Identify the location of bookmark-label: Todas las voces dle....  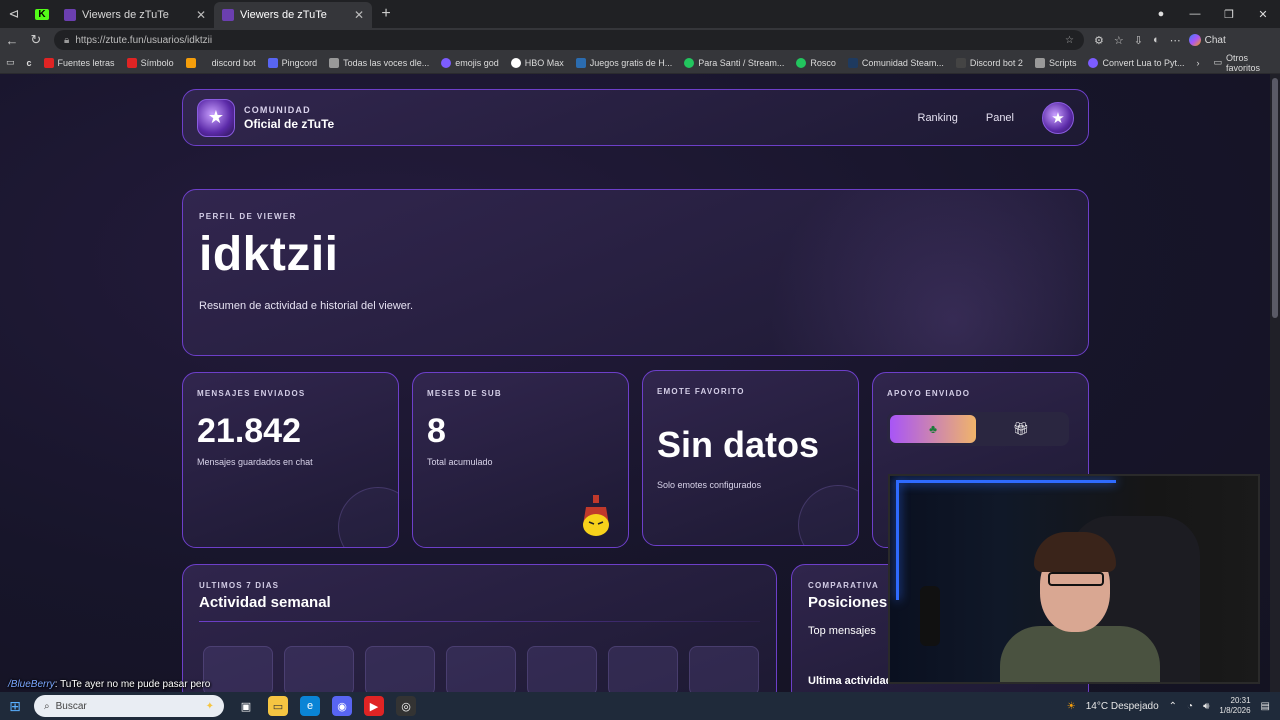
(386, 62).